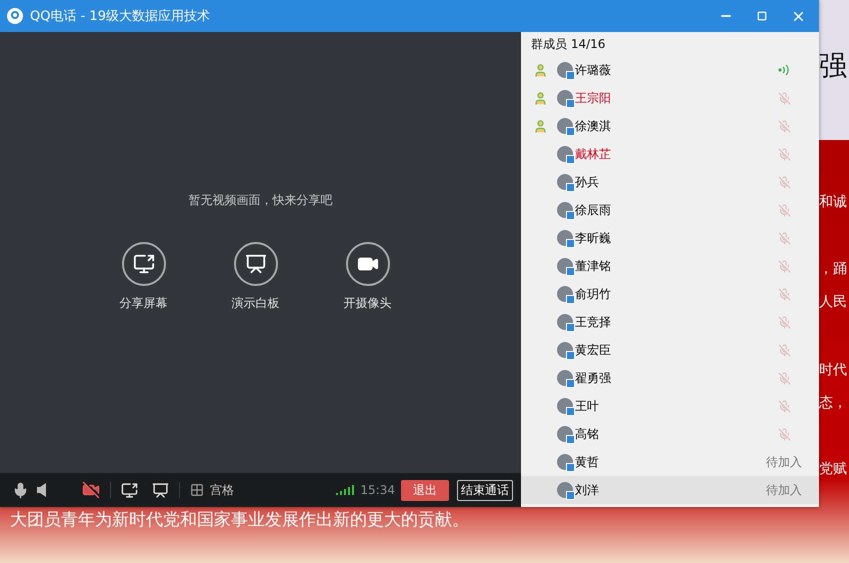 This screenshot has width=849, height=563. Describe the element at coordinates (670, 322) in the screenshot. I see `member-row: 王竞择` at that location.